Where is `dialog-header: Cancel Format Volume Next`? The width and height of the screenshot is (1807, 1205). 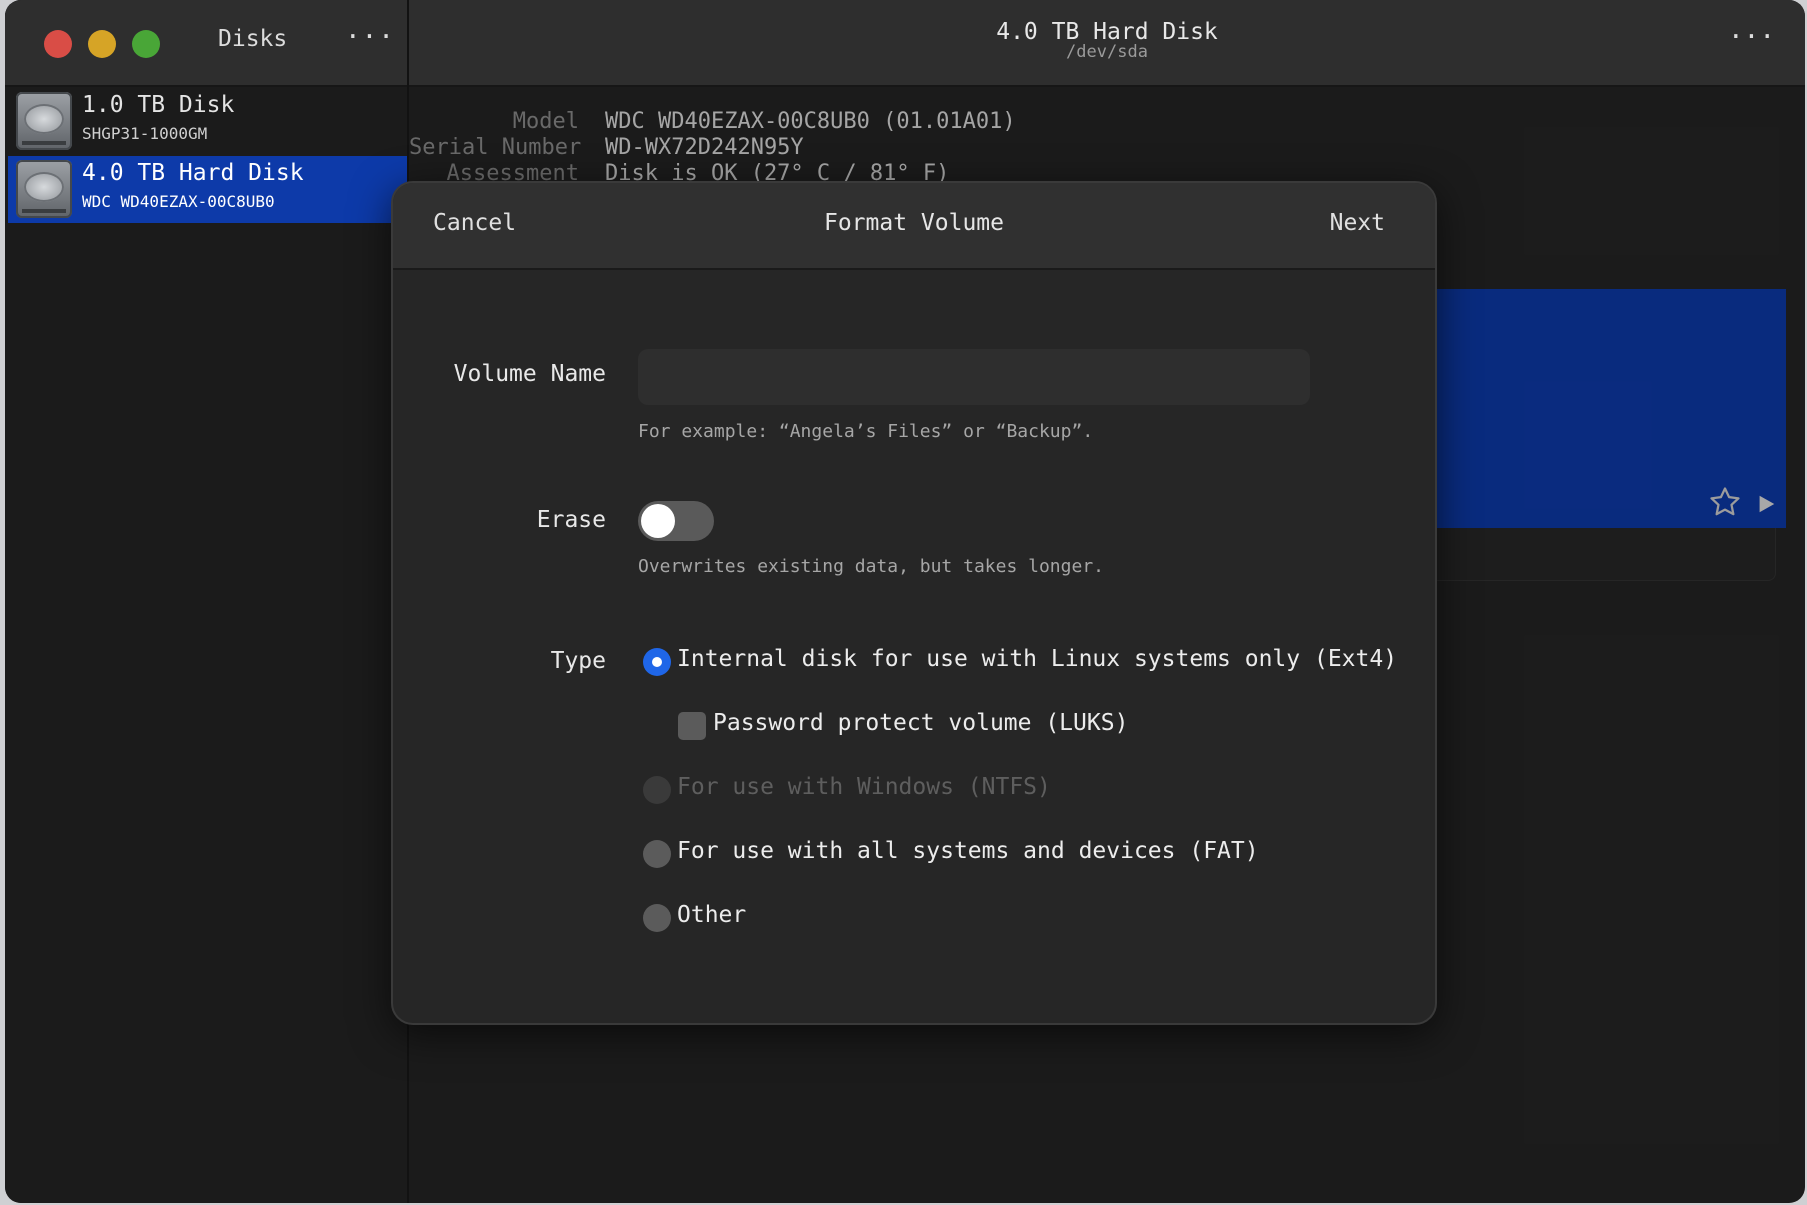 dialog-header: Cancel Format Volume Next is located at coordinates (914, 226).